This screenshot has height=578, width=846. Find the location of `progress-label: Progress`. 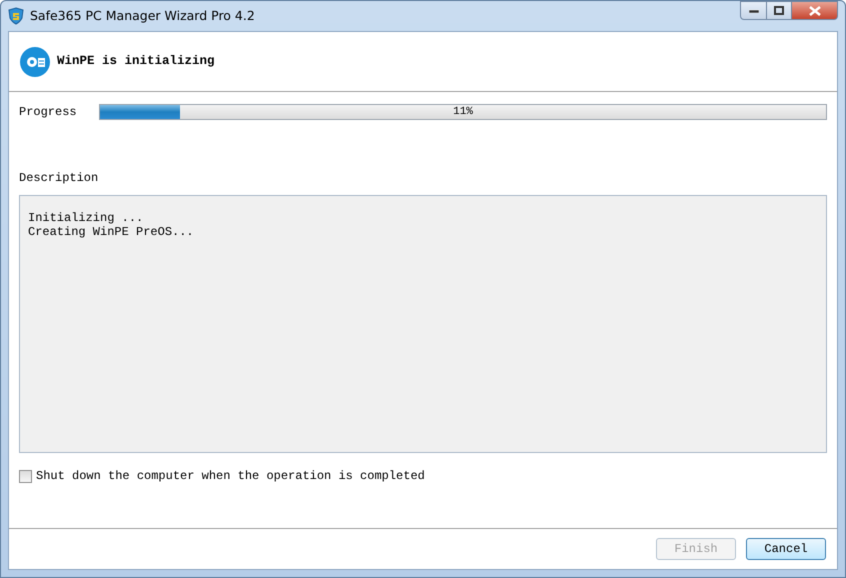

progress-label: Progress is located at coordinates (48, 112).